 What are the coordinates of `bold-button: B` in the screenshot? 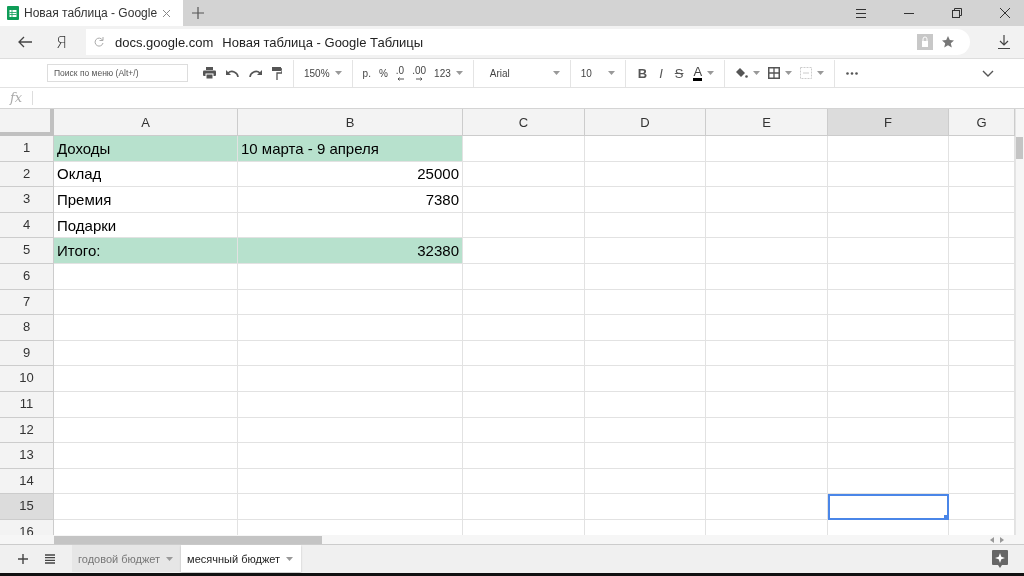 It's located at (642, 73).